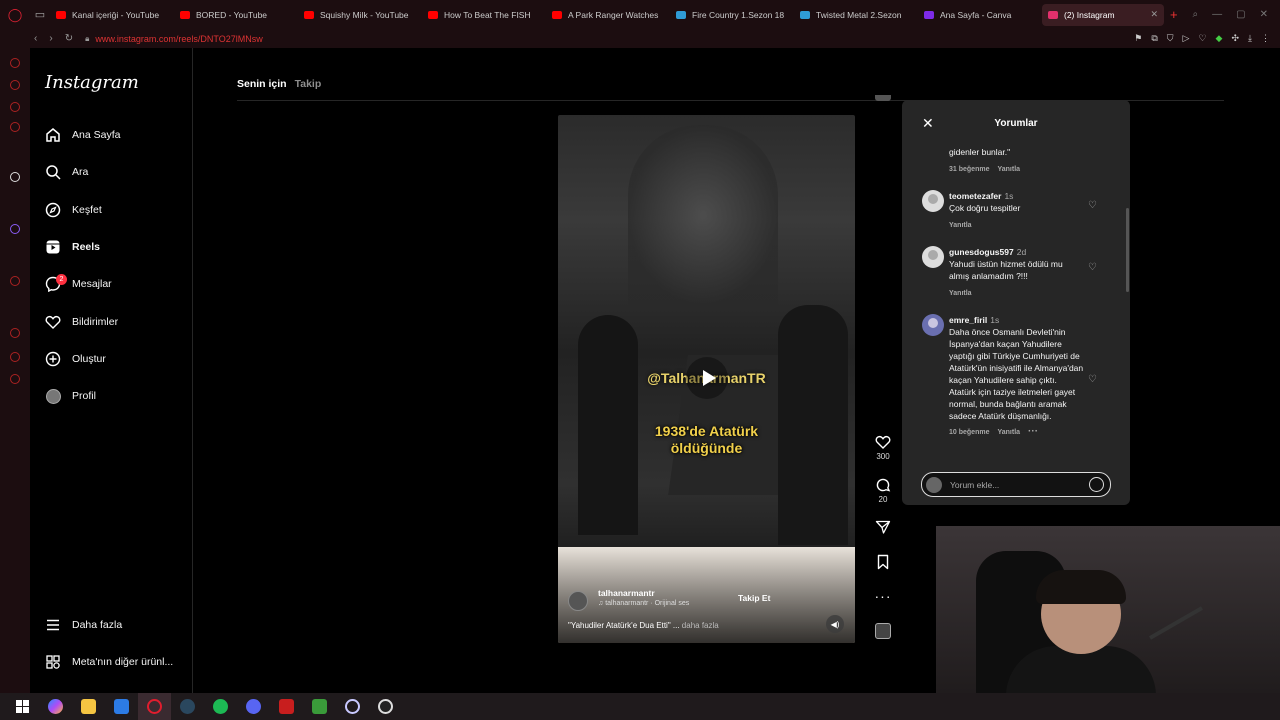 The width and height of the screenshot is (1280, 720). What do you see at coordinates (1217, 14) in the screenshot?
I see `minimize-icon: —` at bounding box center [1217, 14].